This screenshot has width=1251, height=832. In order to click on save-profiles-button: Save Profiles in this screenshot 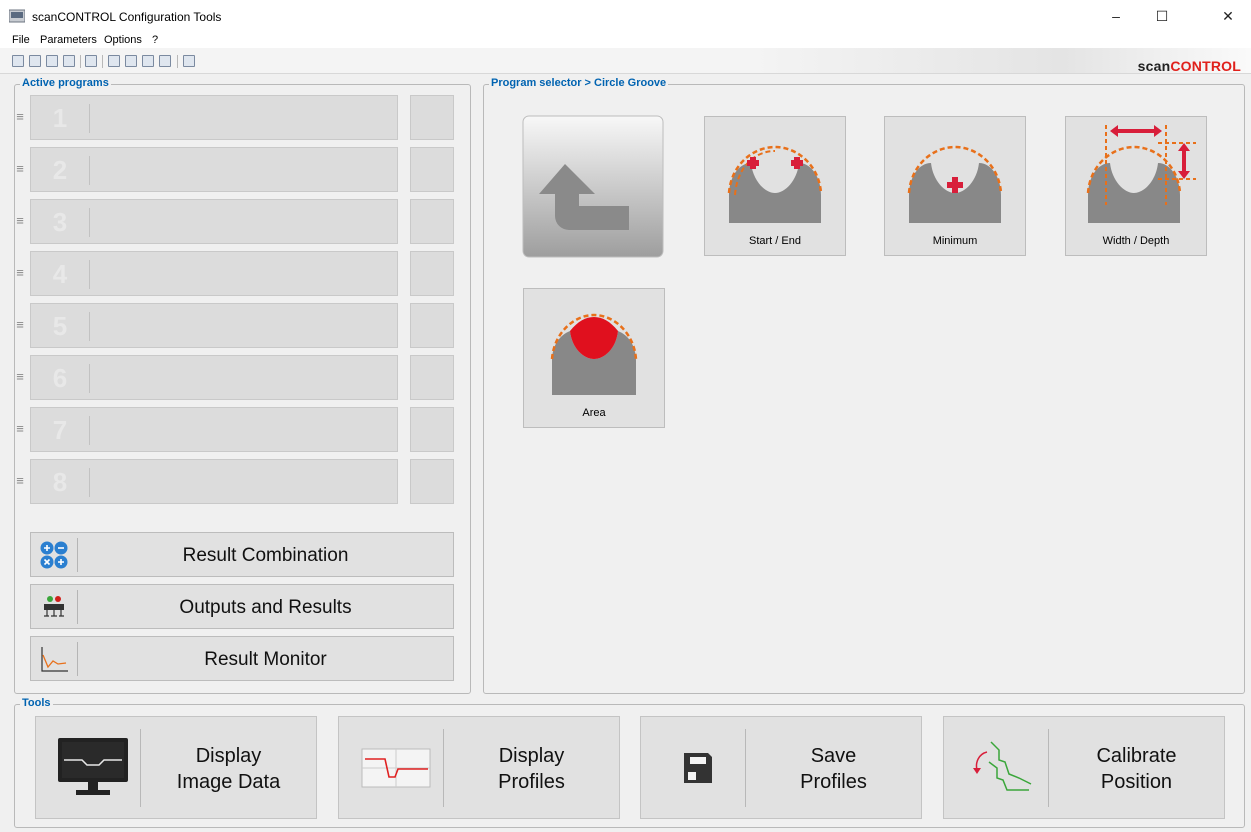, I will do `click(781, 767)`.